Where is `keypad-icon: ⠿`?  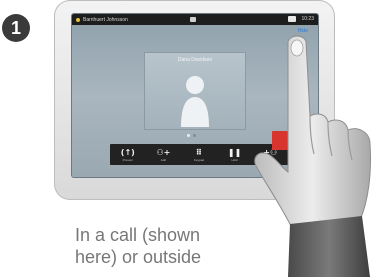 keypad-icon: ⠿ is located at coordinates (199, 152).